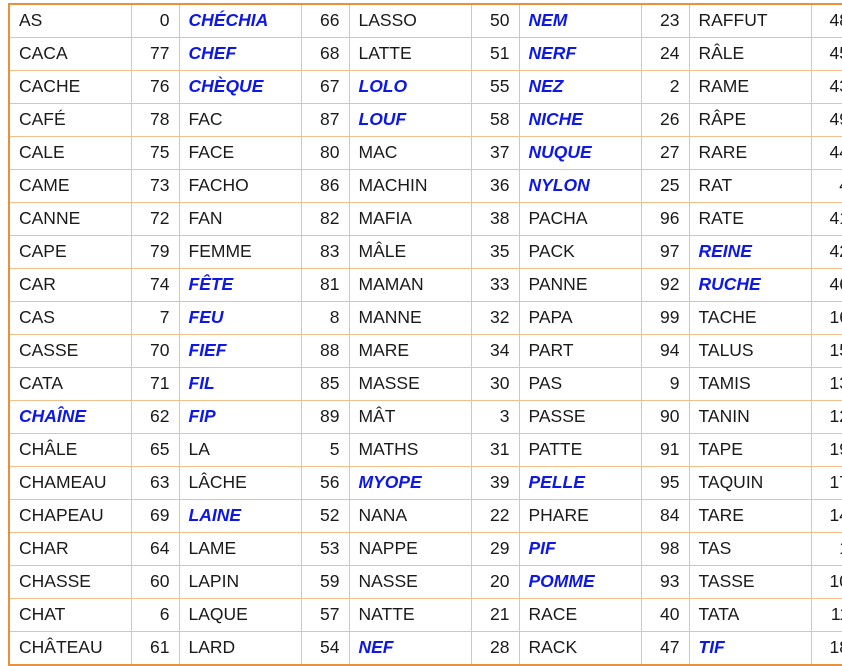  I want to click on number-cell: 56, so click(325, 483).